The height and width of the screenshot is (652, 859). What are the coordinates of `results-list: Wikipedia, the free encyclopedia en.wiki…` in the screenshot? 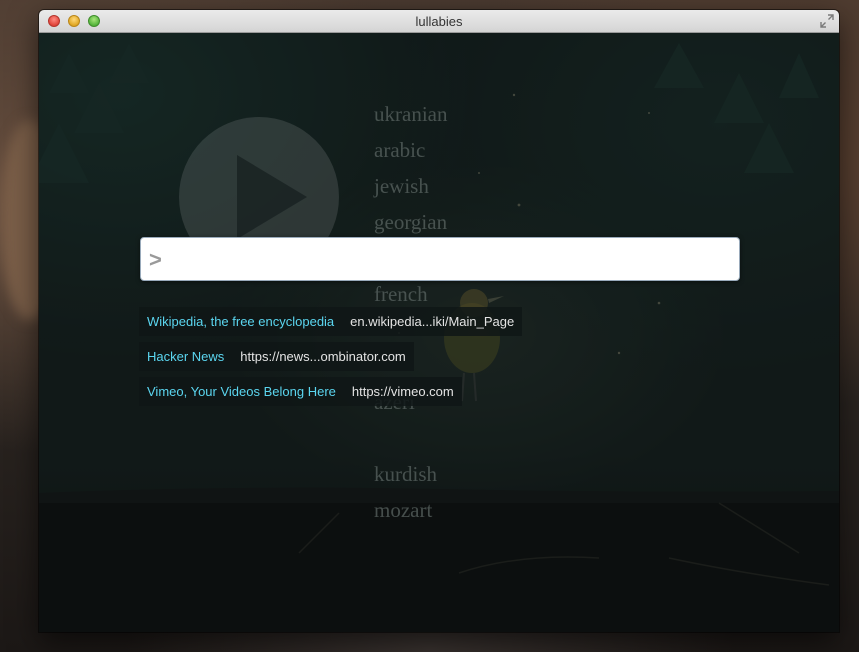 It's located at (331, 359).